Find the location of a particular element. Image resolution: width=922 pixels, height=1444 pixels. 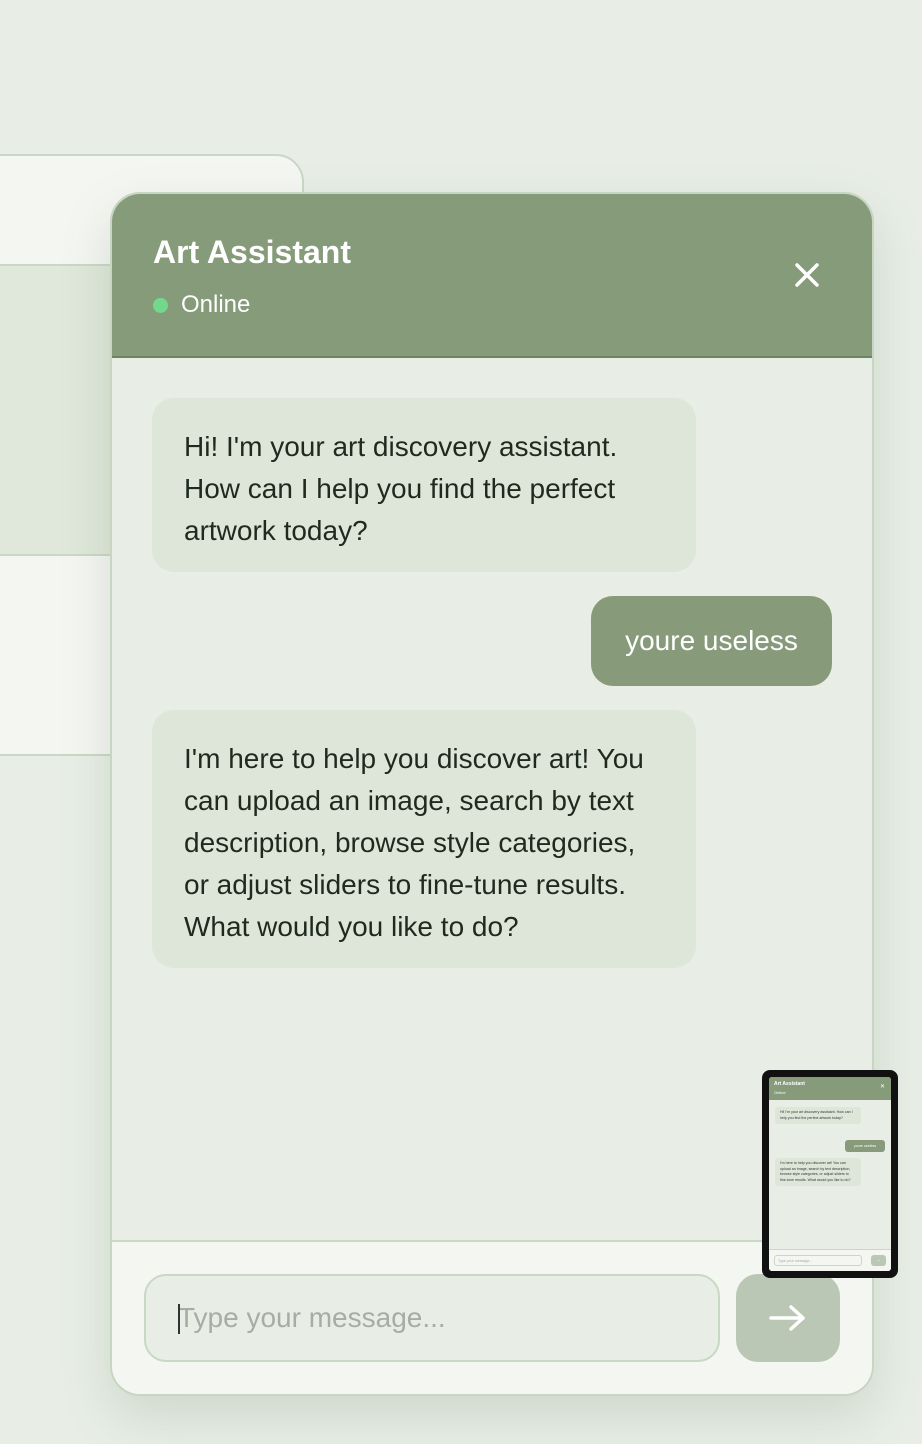

status-indicator: Online is located at coordinates (201, 305).